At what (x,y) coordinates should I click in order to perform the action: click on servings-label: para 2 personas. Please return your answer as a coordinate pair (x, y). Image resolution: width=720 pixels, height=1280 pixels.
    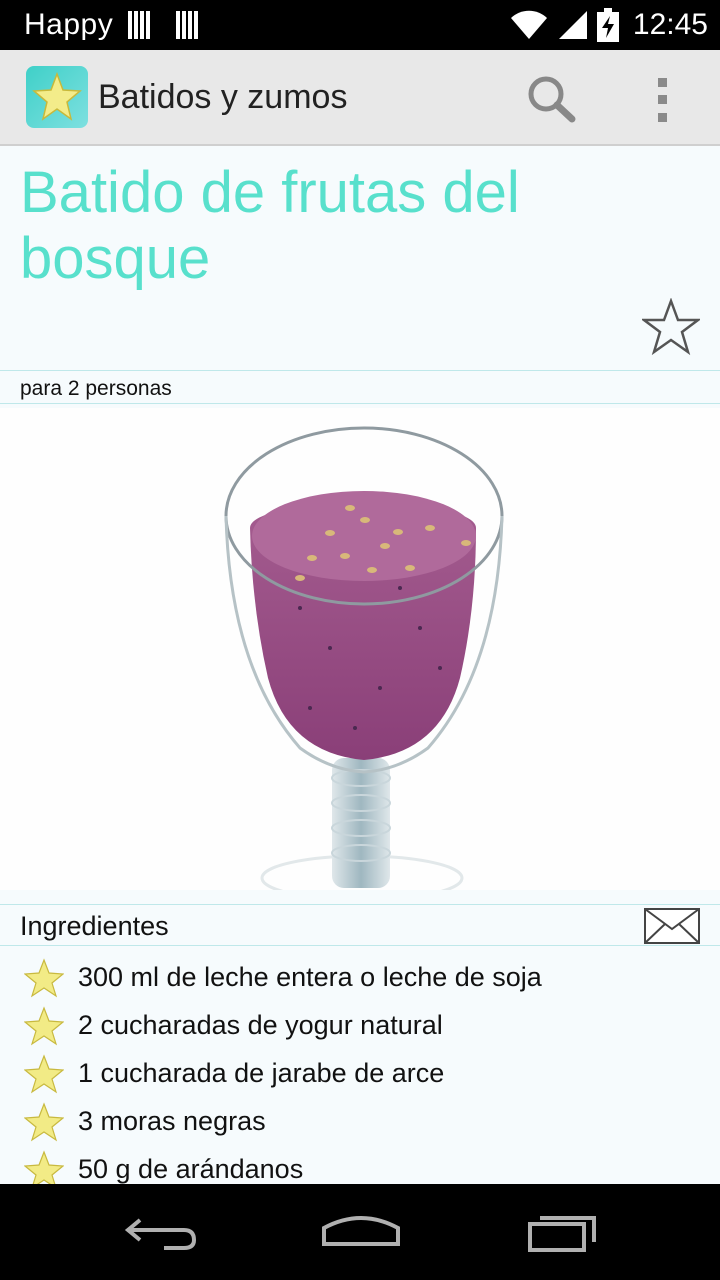
    Looking at the image, I should click on (96, 388).